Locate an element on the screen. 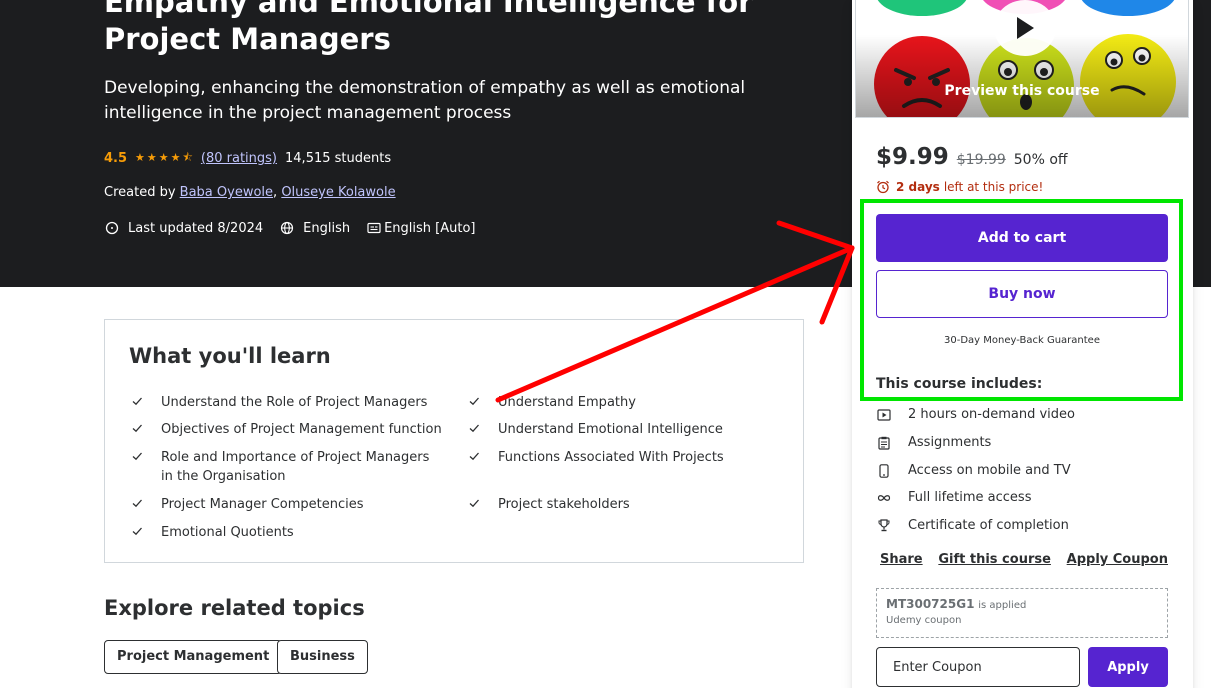 This screenshot has width=1211, height=688. course-captions: English [Auto] is located at coordinates (421, 228).